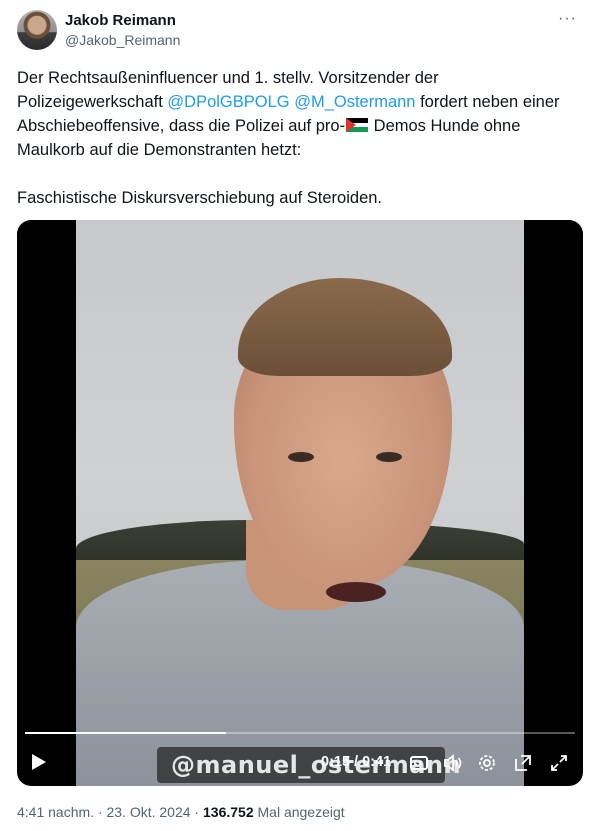 The image size is (595, 831). I want to click on mention-link-dpolgbpolg: @DPolGBPOLG, so click(228, 102).